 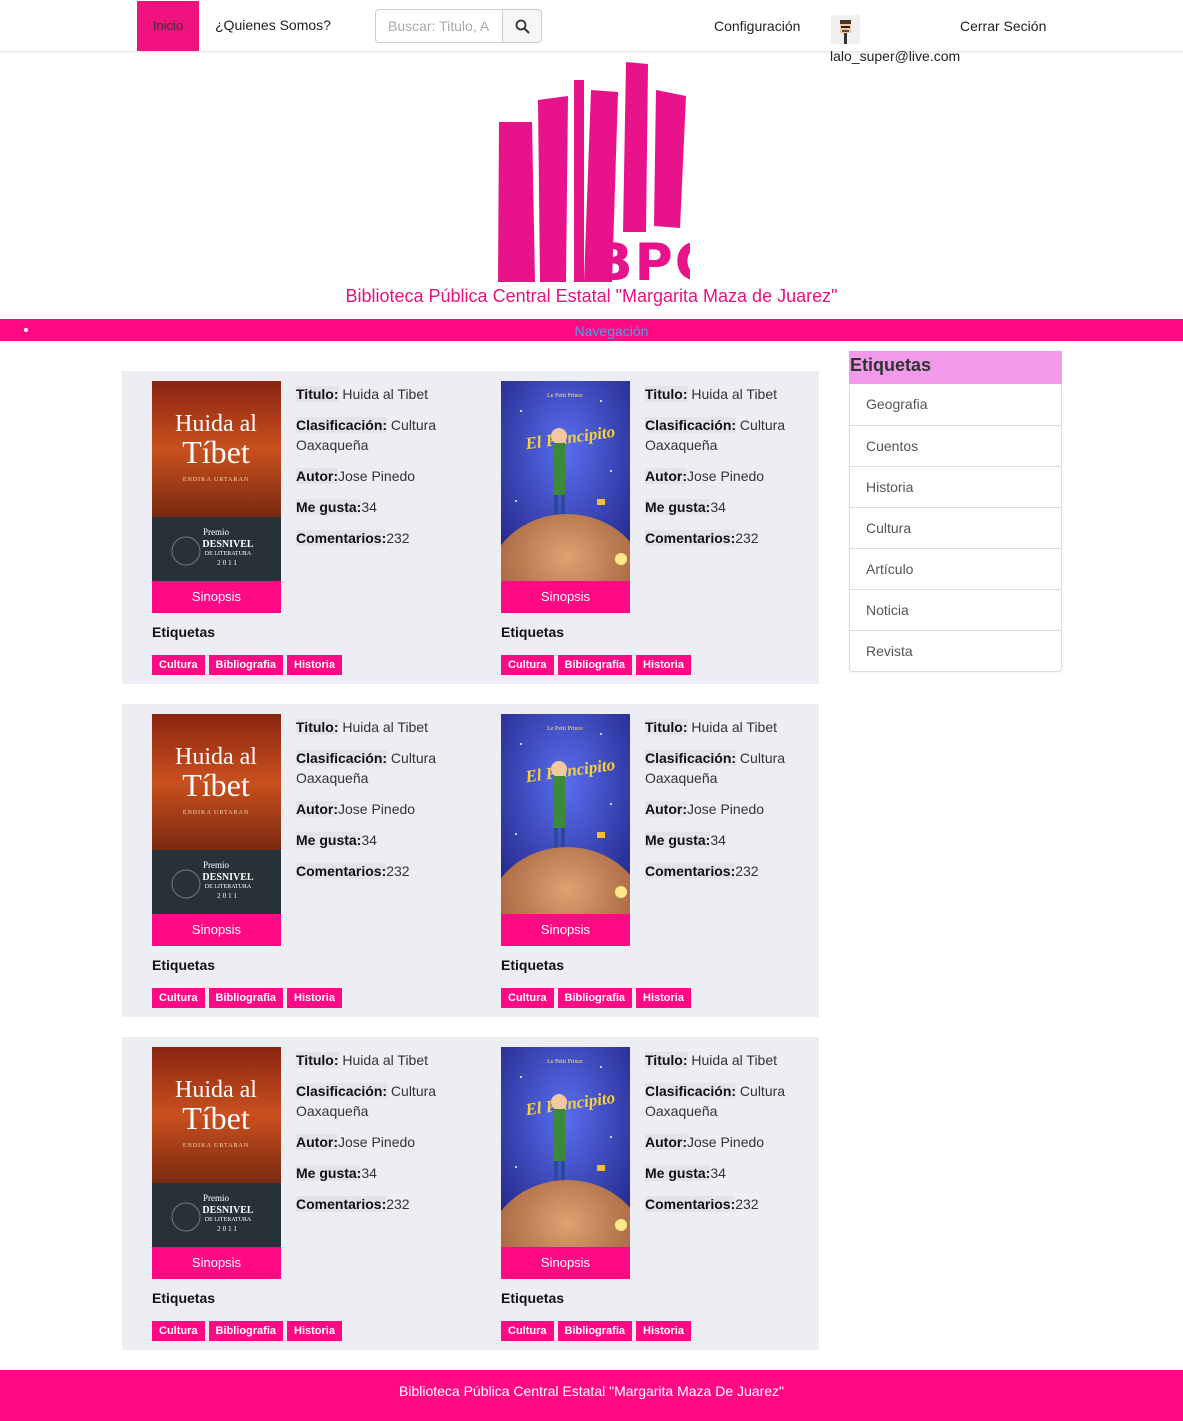 I want to click on nav-about-link: ¿Quienes Somos?, so click(x=273, y=25).